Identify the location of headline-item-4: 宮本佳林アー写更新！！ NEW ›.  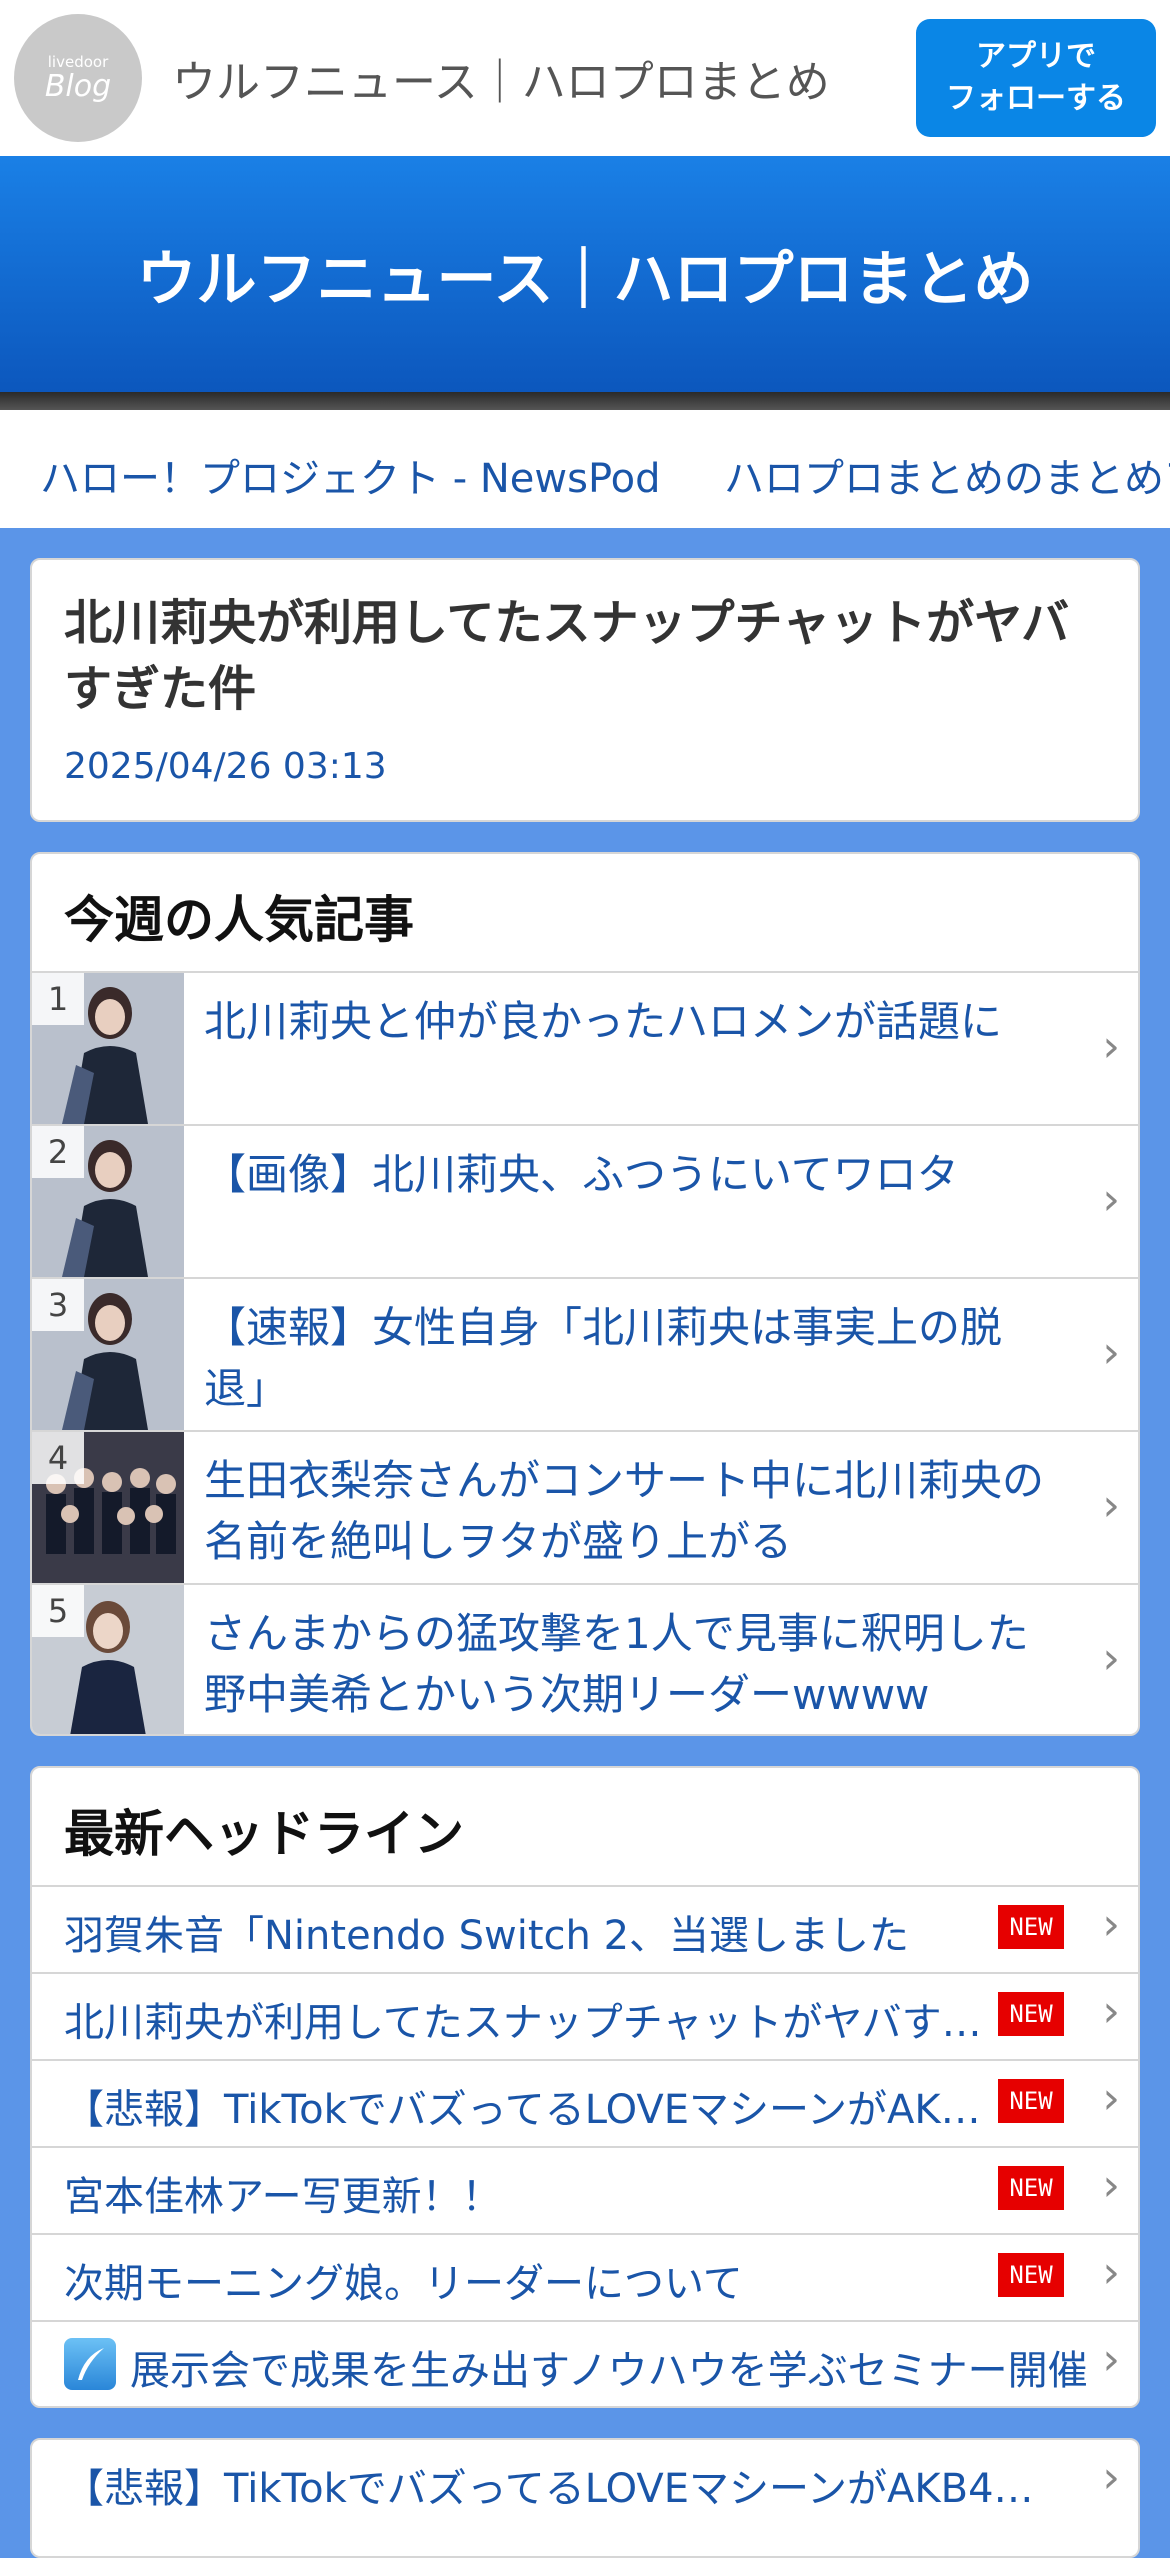
(585, 2189).